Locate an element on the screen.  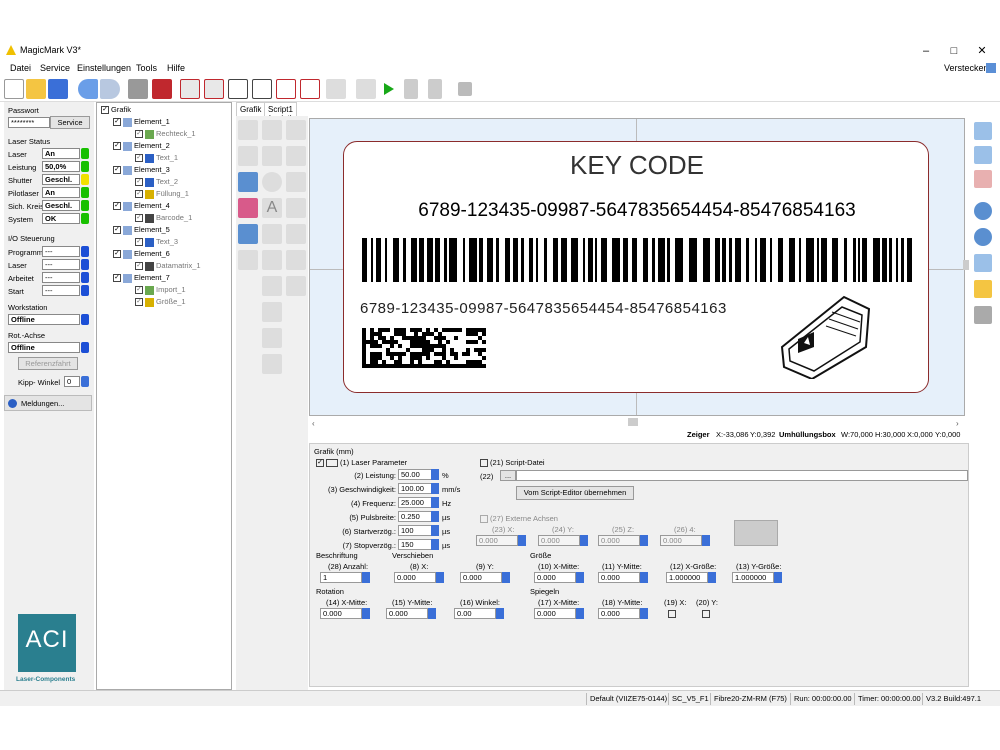
b-icon is located at coordinates (272, 338).